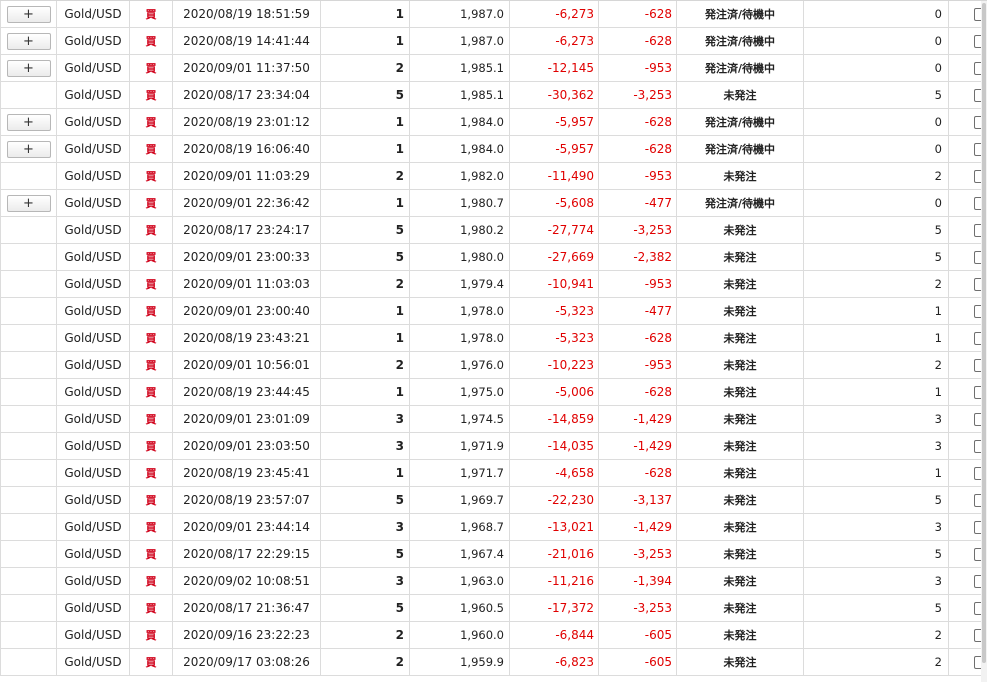 This screenshot has width=987, height=682. Describe the element at coordinates (460, 68) in the screenshot. I see `price: 1,985.1` at that location.